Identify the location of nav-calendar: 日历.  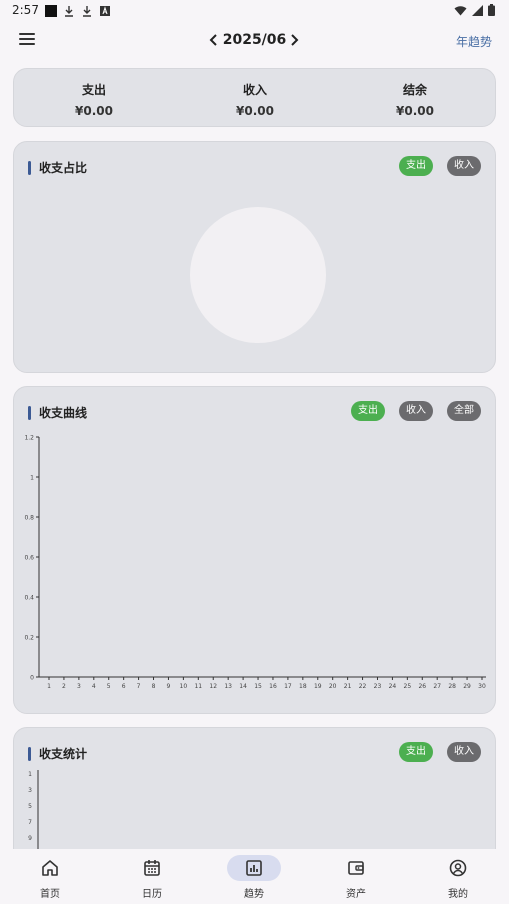
(152, 876).